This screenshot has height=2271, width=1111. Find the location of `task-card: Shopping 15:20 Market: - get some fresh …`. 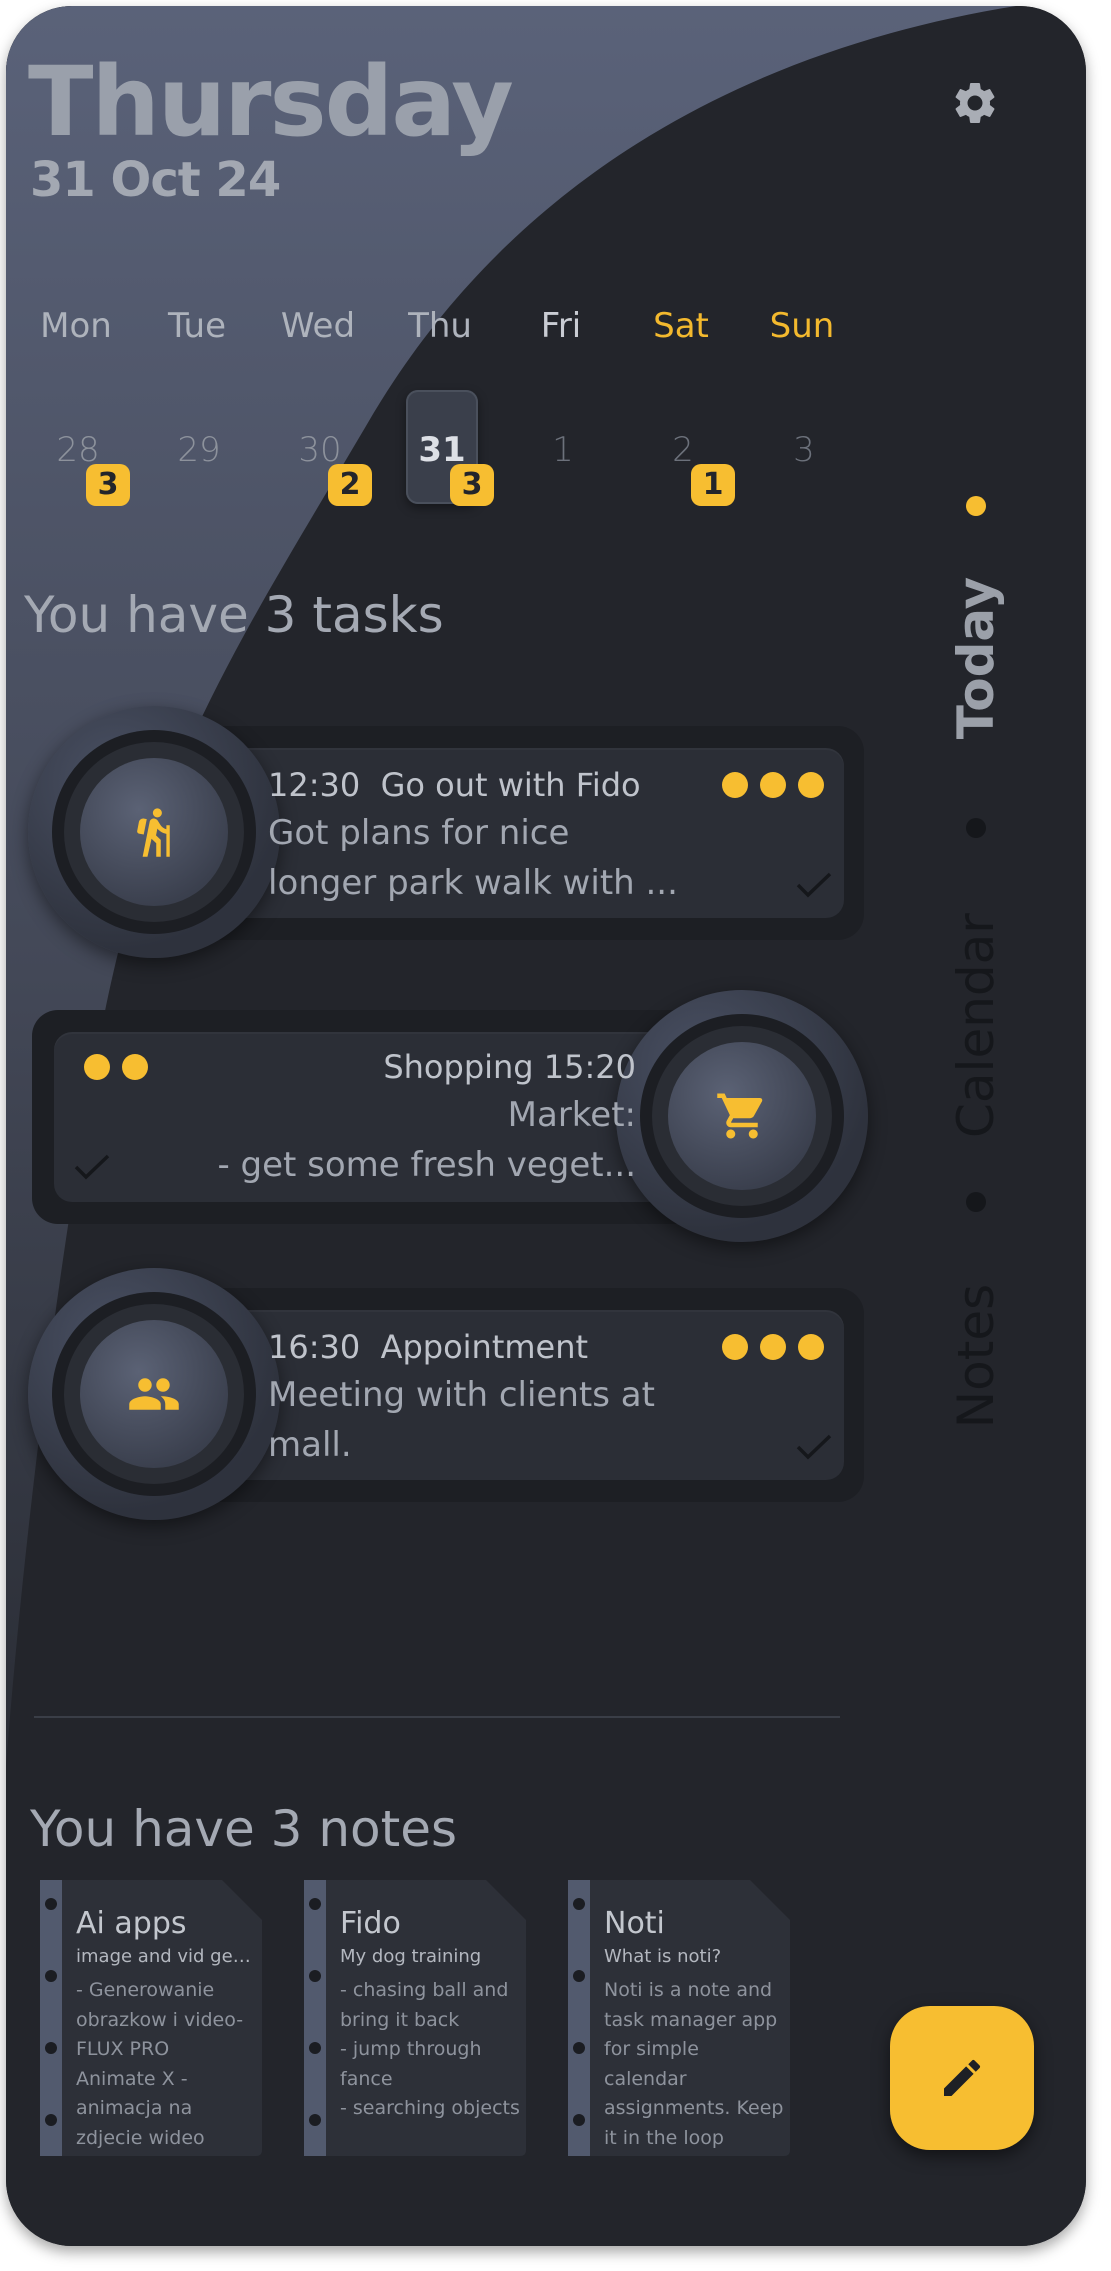

task-card: Shopping 15:20 Market: - get some fresh … is located at coordinates (448, 1114).